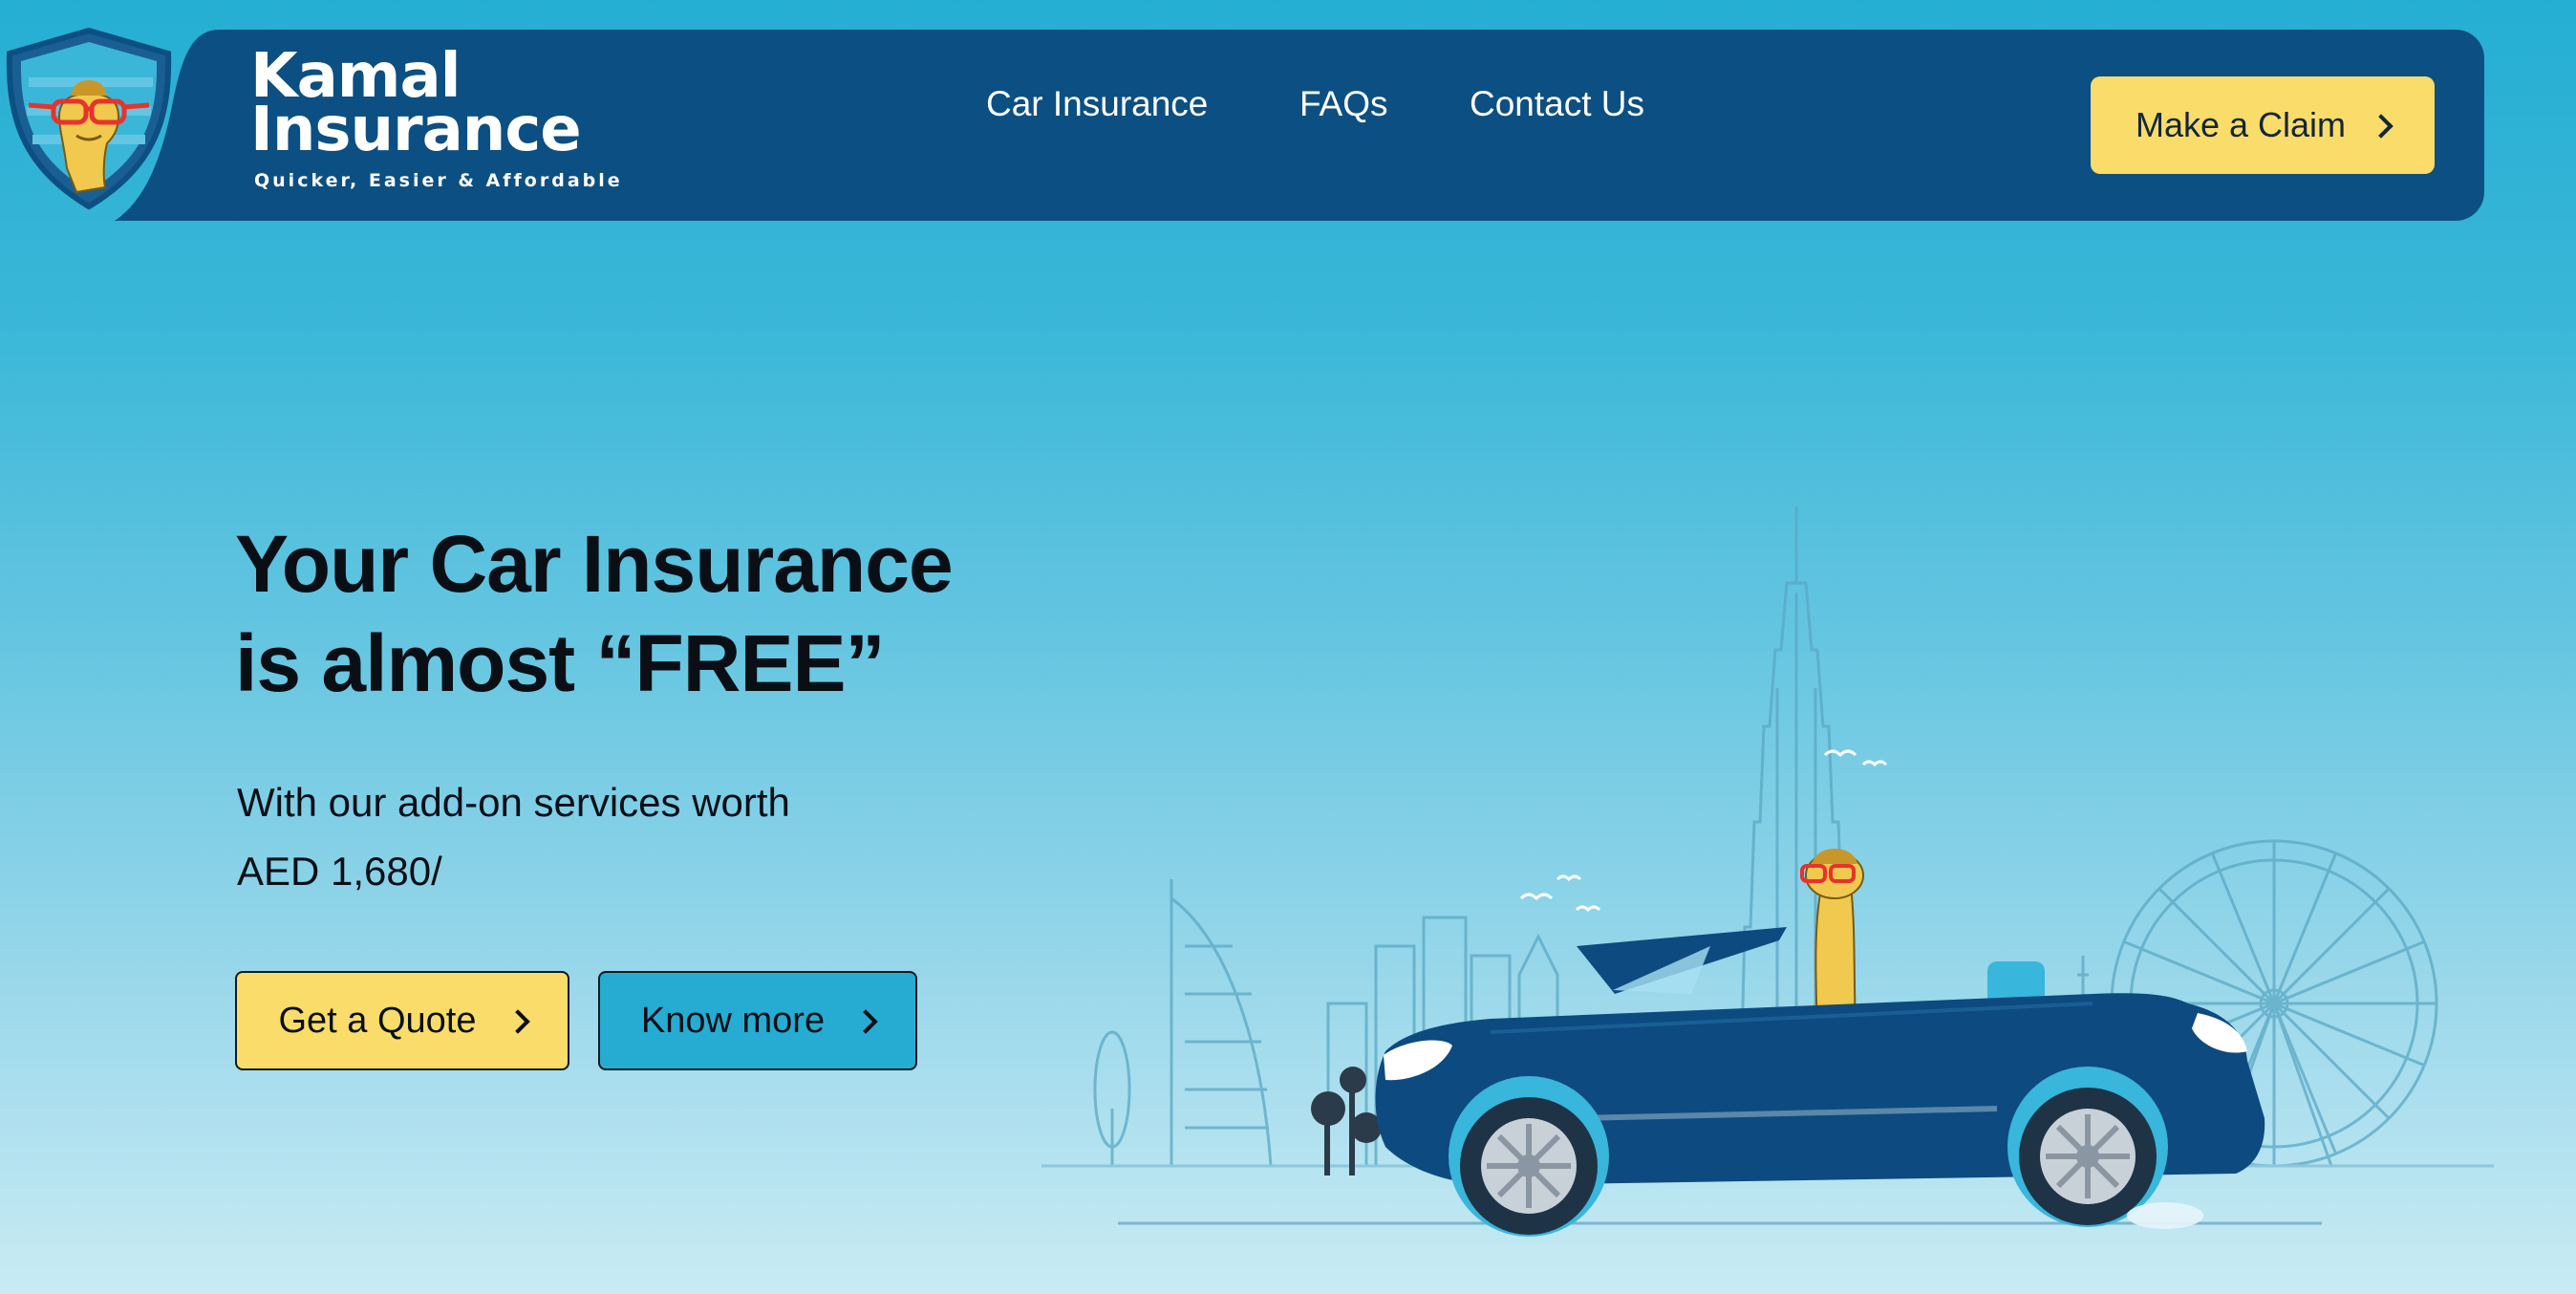 The image size is (2576, 1294). Describe the element at coordinates (416, 130) in the screenshot. I see `brand-name-line2: Insurance` at that location.